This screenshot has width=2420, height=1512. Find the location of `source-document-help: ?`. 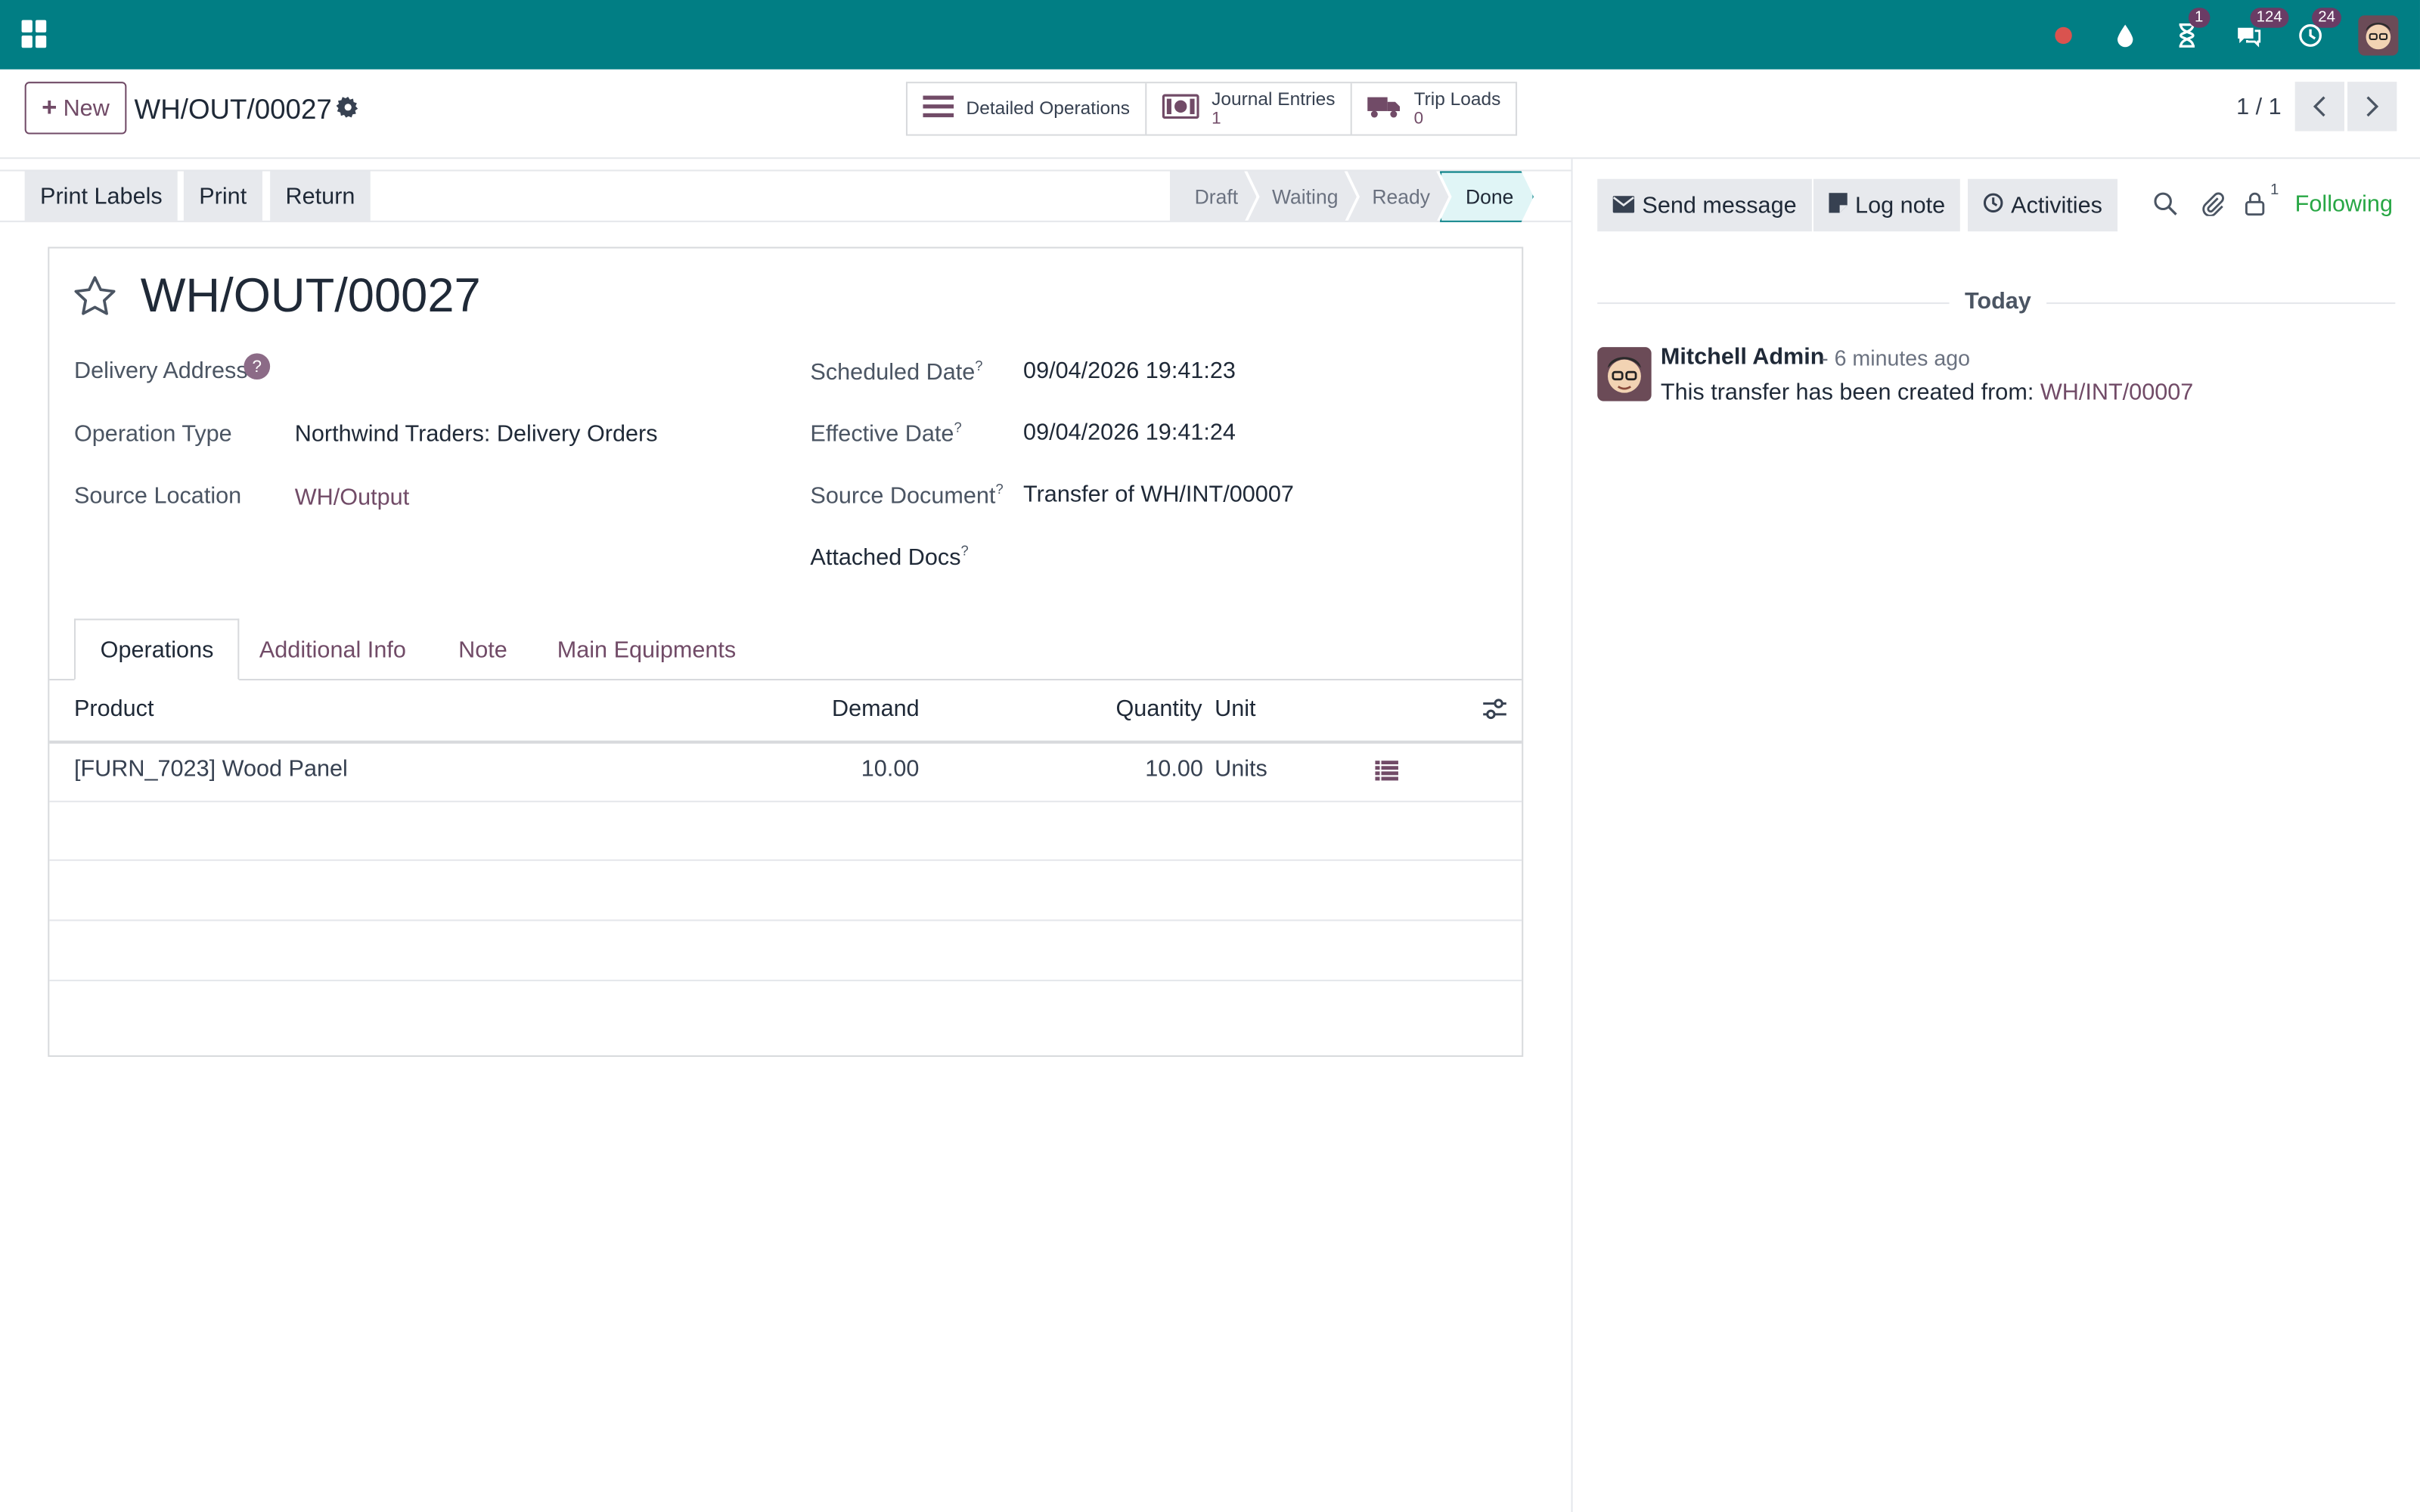

source-document-help: ? is located at coordinates (999, 489).